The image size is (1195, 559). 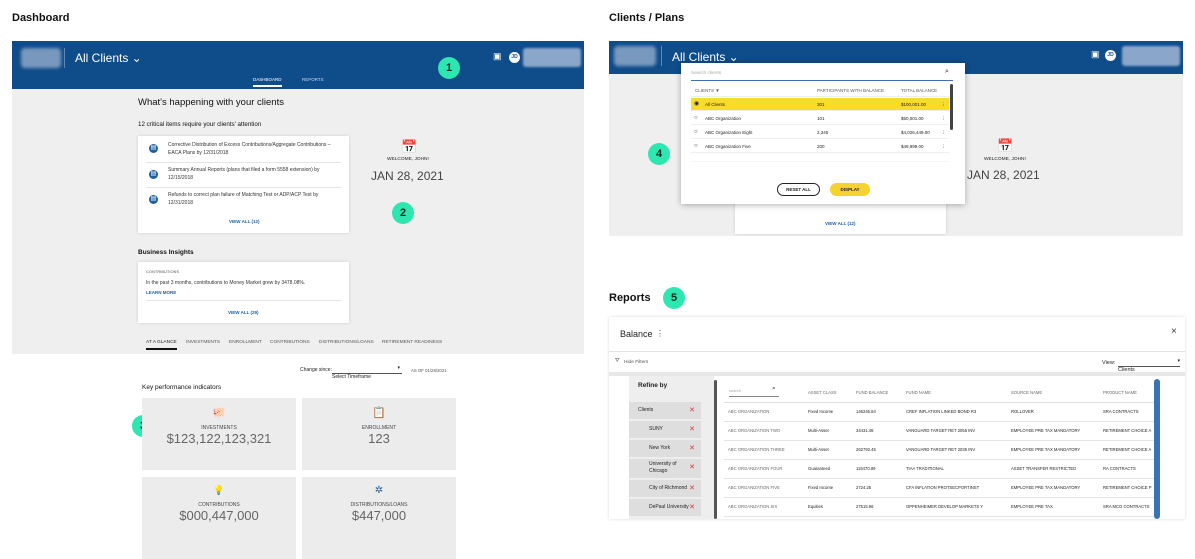 What do you see at coordinates (665, 468) in the screenshot?
I see `refine-item-university-of-chicago: University of Chicago ✕` at bounding box center [665, 468].